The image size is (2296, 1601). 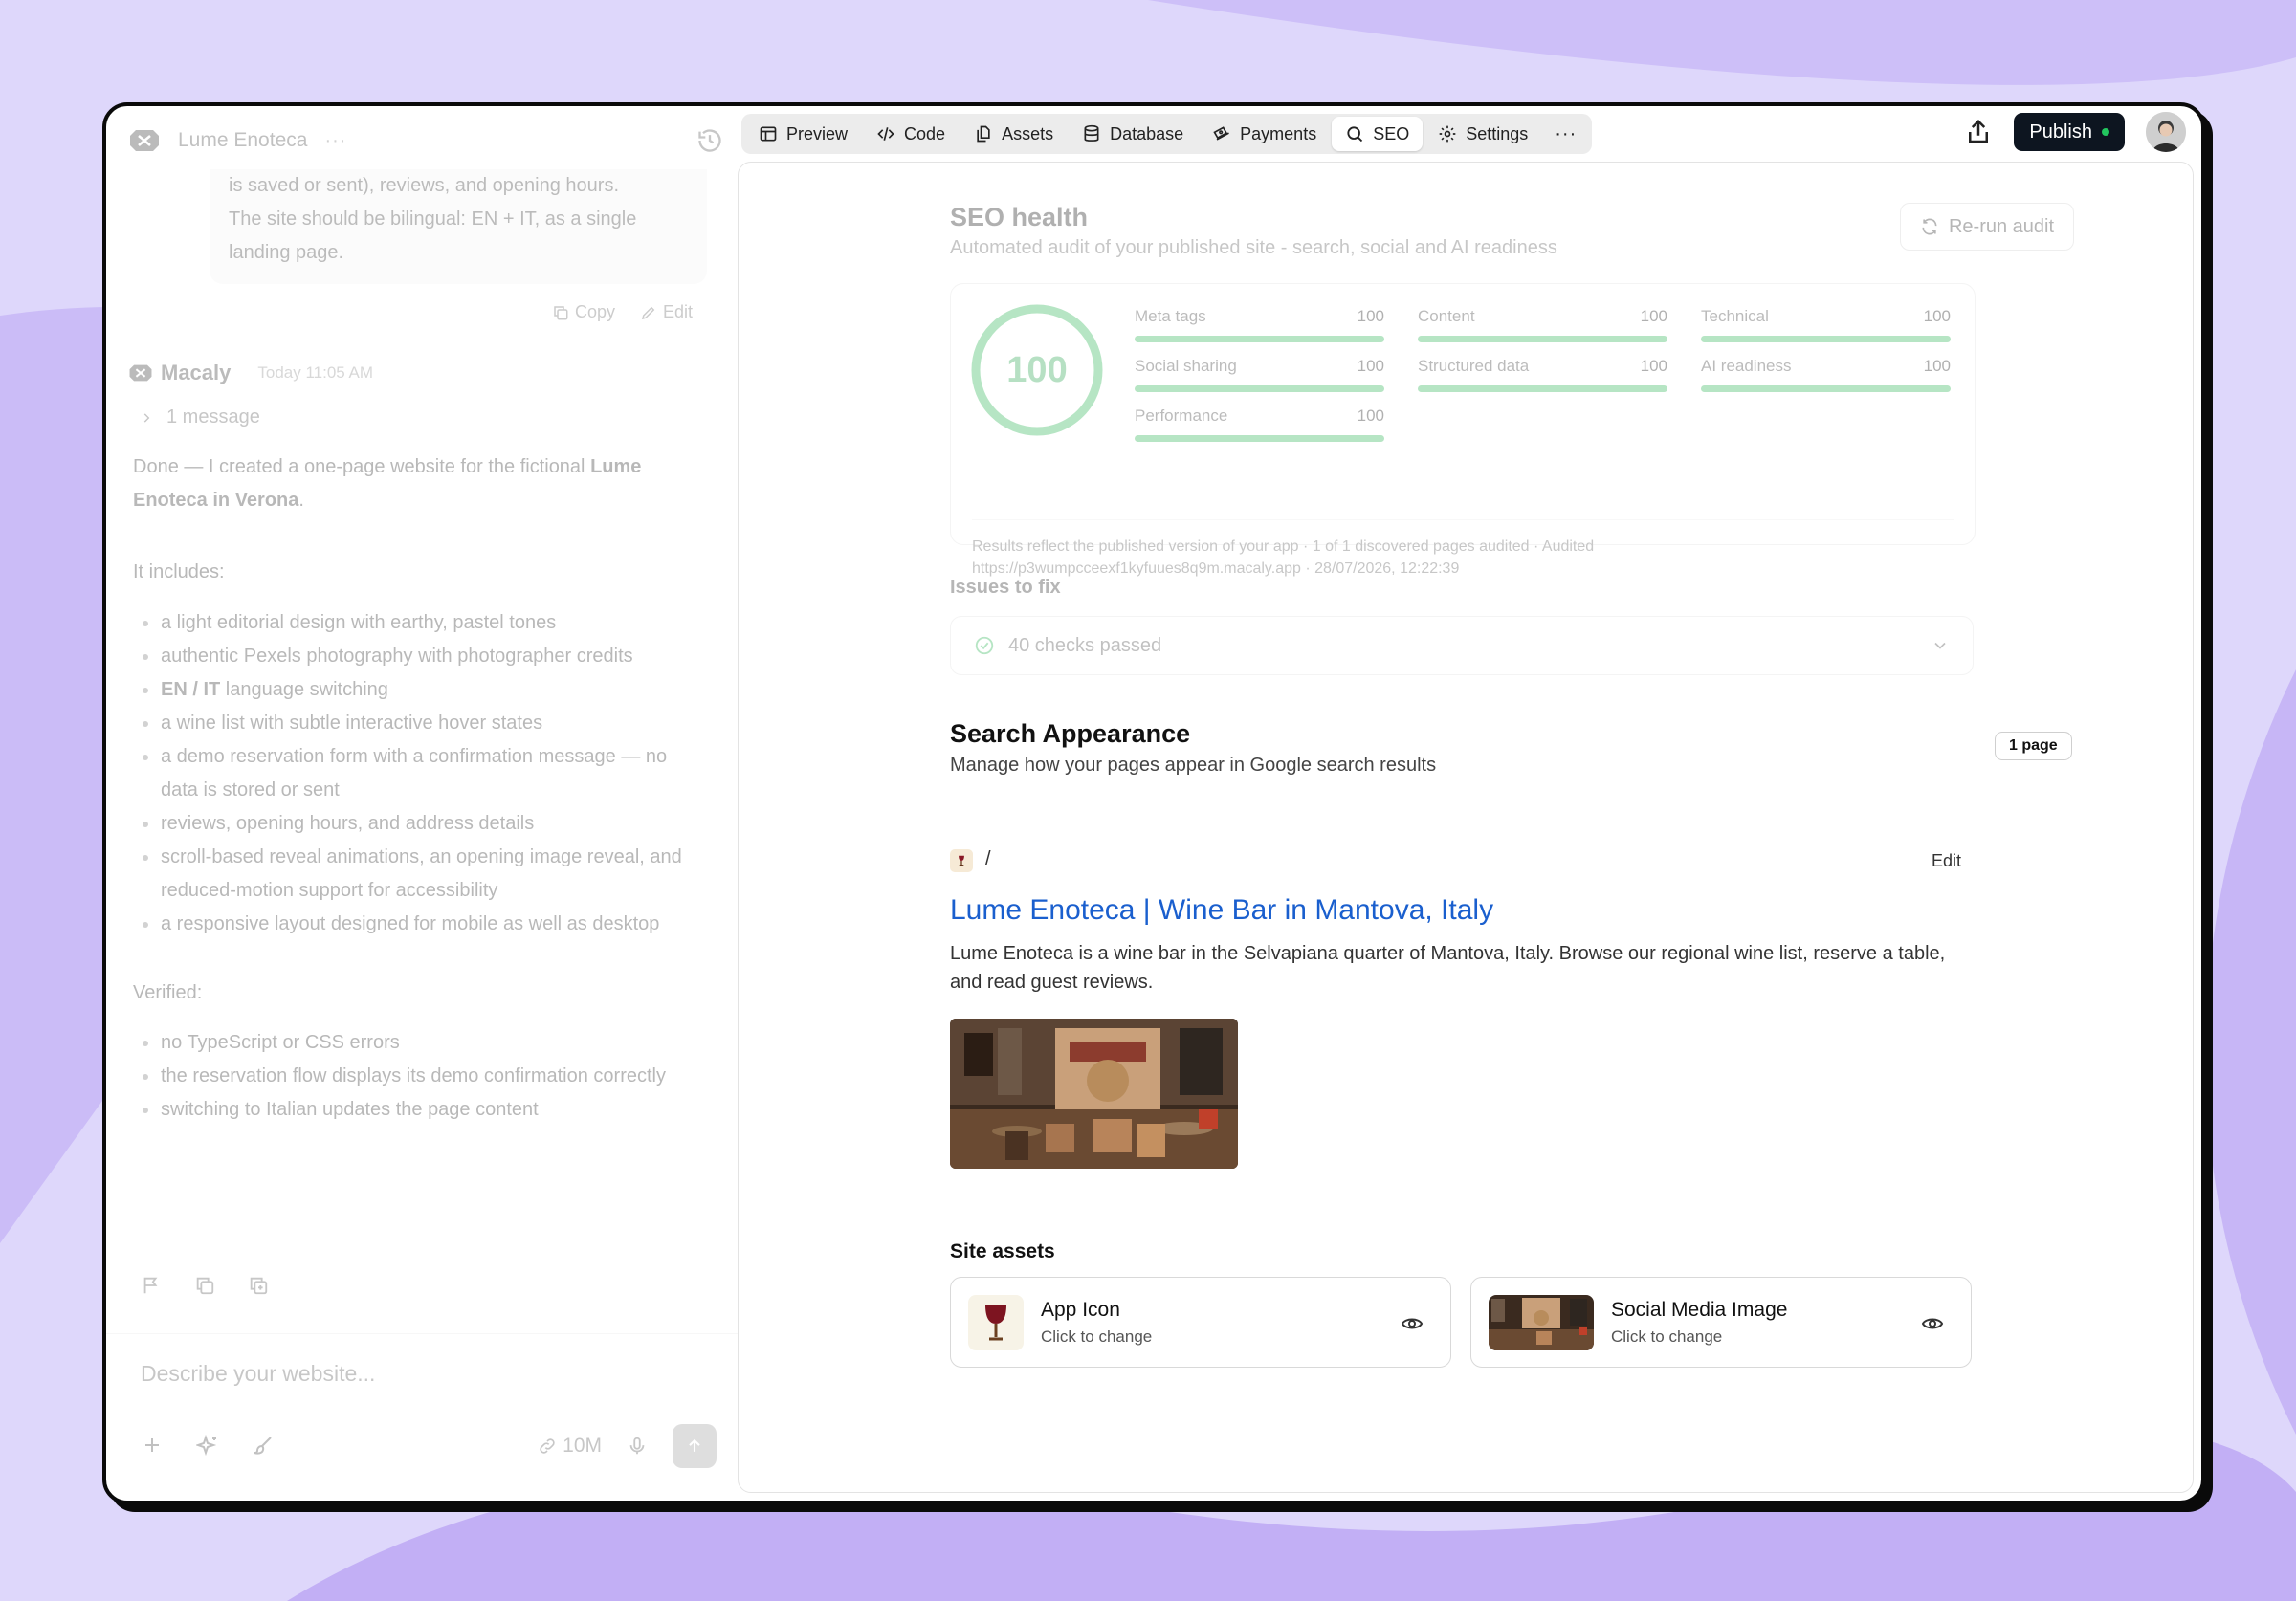 What do you see at coordinates (547, 1446) in the screenshot?
I see `link-icon` at bounding box center [547, 1446].